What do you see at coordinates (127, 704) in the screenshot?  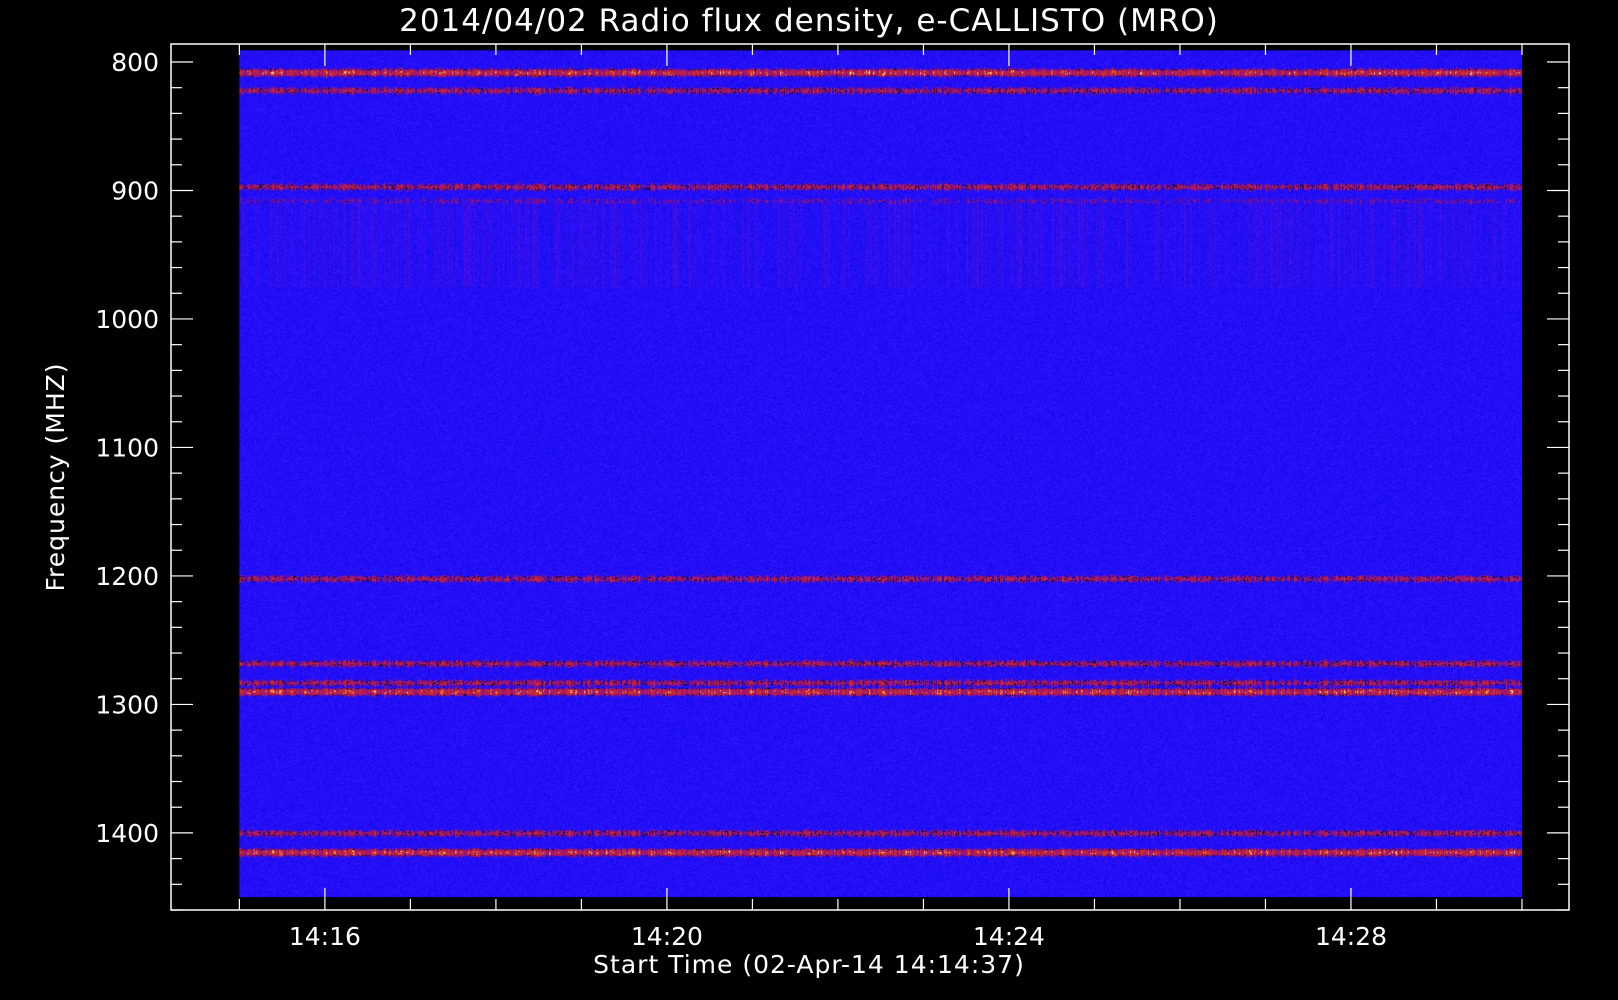 I see `y-tick-label: 1300` at bounding box center [127, 704].